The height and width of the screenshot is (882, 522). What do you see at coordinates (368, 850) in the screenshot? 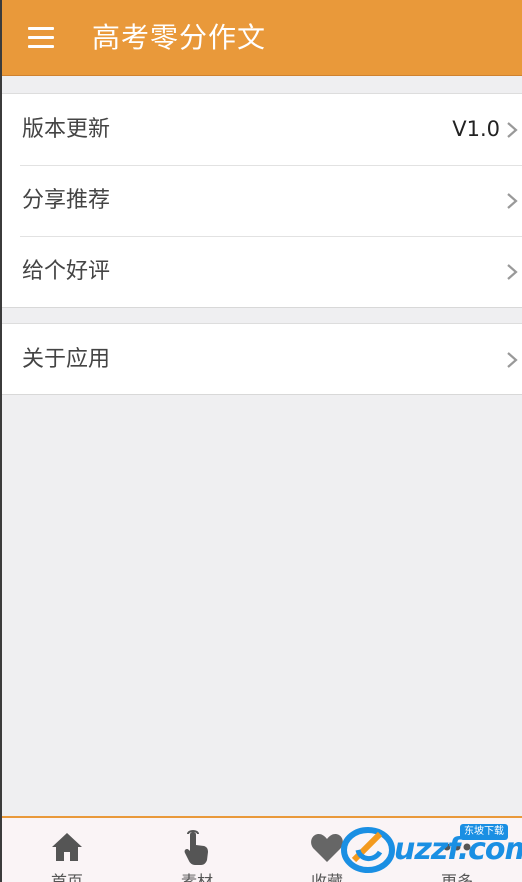
I see `watermark-logo-icon` at bounding box center [368, 850].